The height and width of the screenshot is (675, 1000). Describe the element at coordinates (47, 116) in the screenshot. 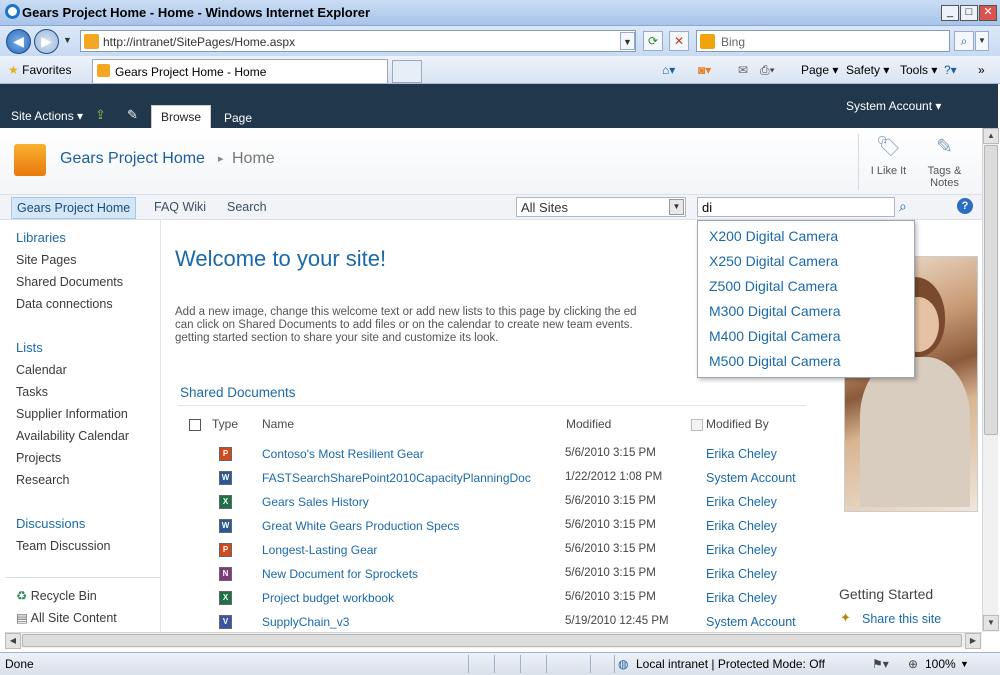

I see `site-actions-menu: Site Actions ▾` at that location.